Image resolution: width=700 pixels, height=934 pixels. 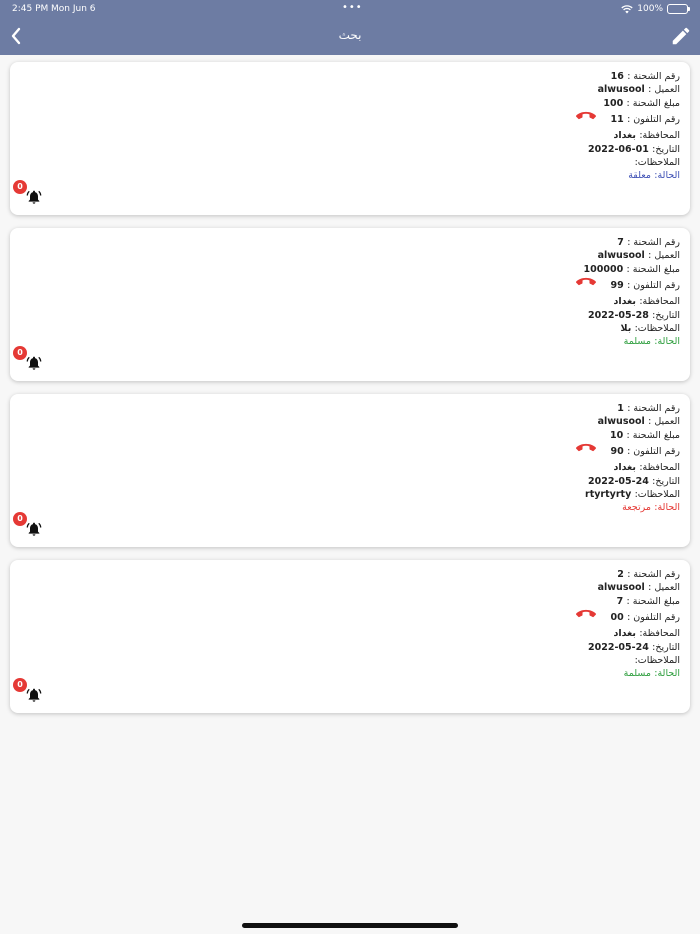 I want to click on date-row: التاريخ: 28-05-2022, so click(x=530, y=315).